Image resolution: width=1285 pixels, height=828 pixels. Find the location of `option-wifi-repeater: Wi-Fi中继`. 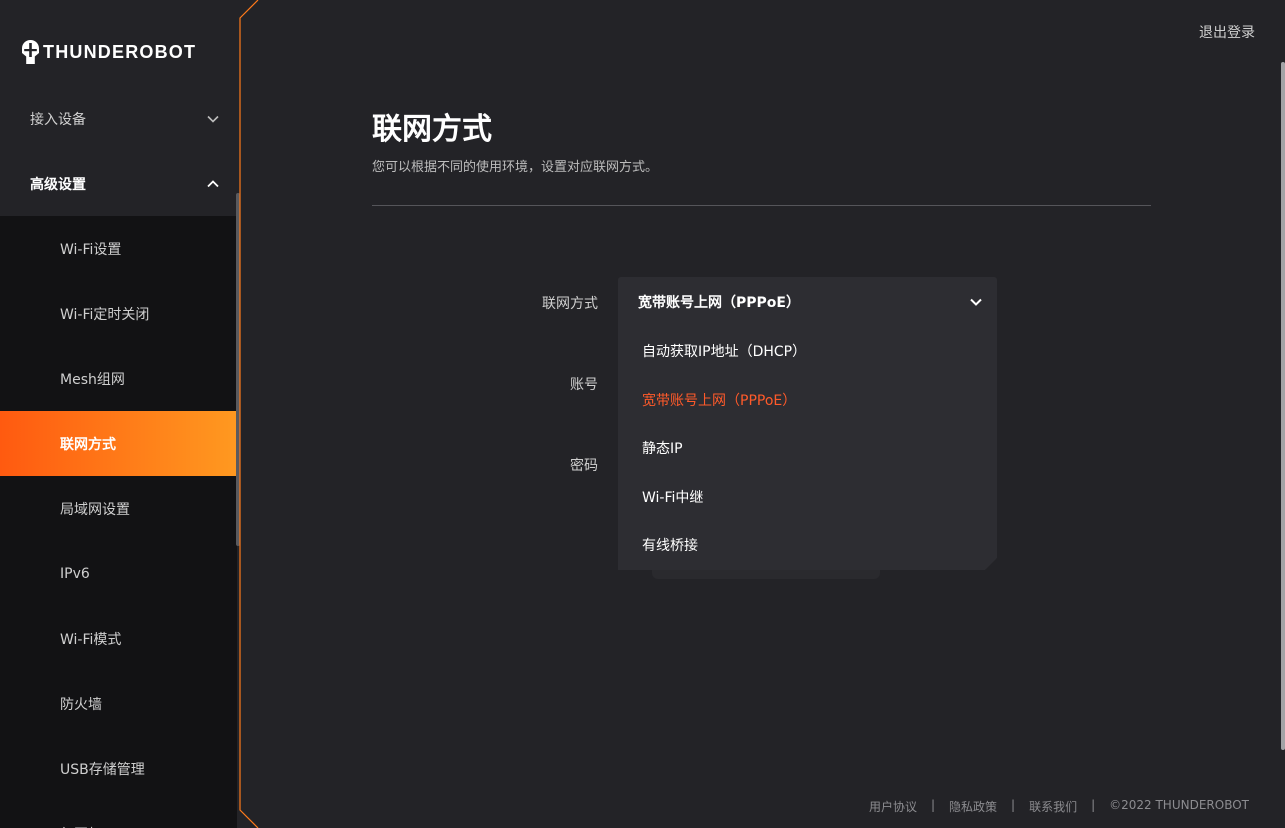

option-wifi-repeater: Wi-Fi中继 is located at coordinates (807, 497).